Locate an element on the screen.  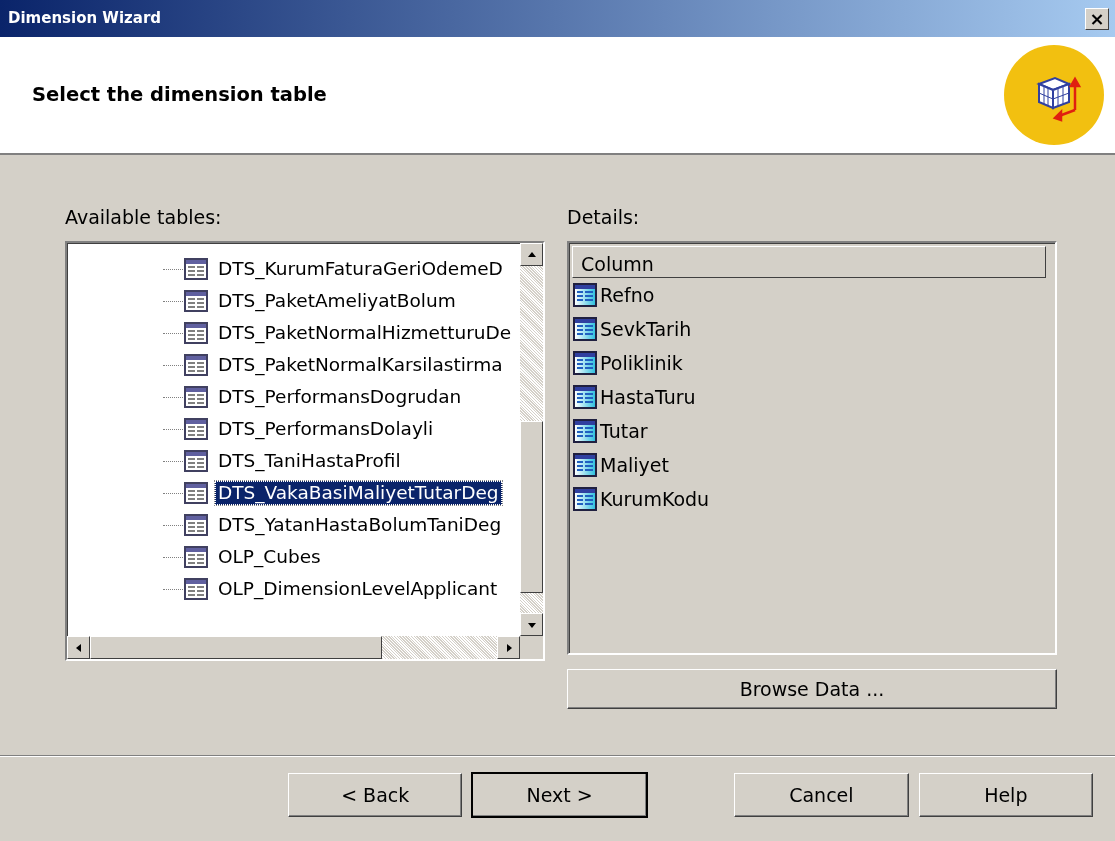
list-item: HastaTuru is located at coordinates (648, 397).